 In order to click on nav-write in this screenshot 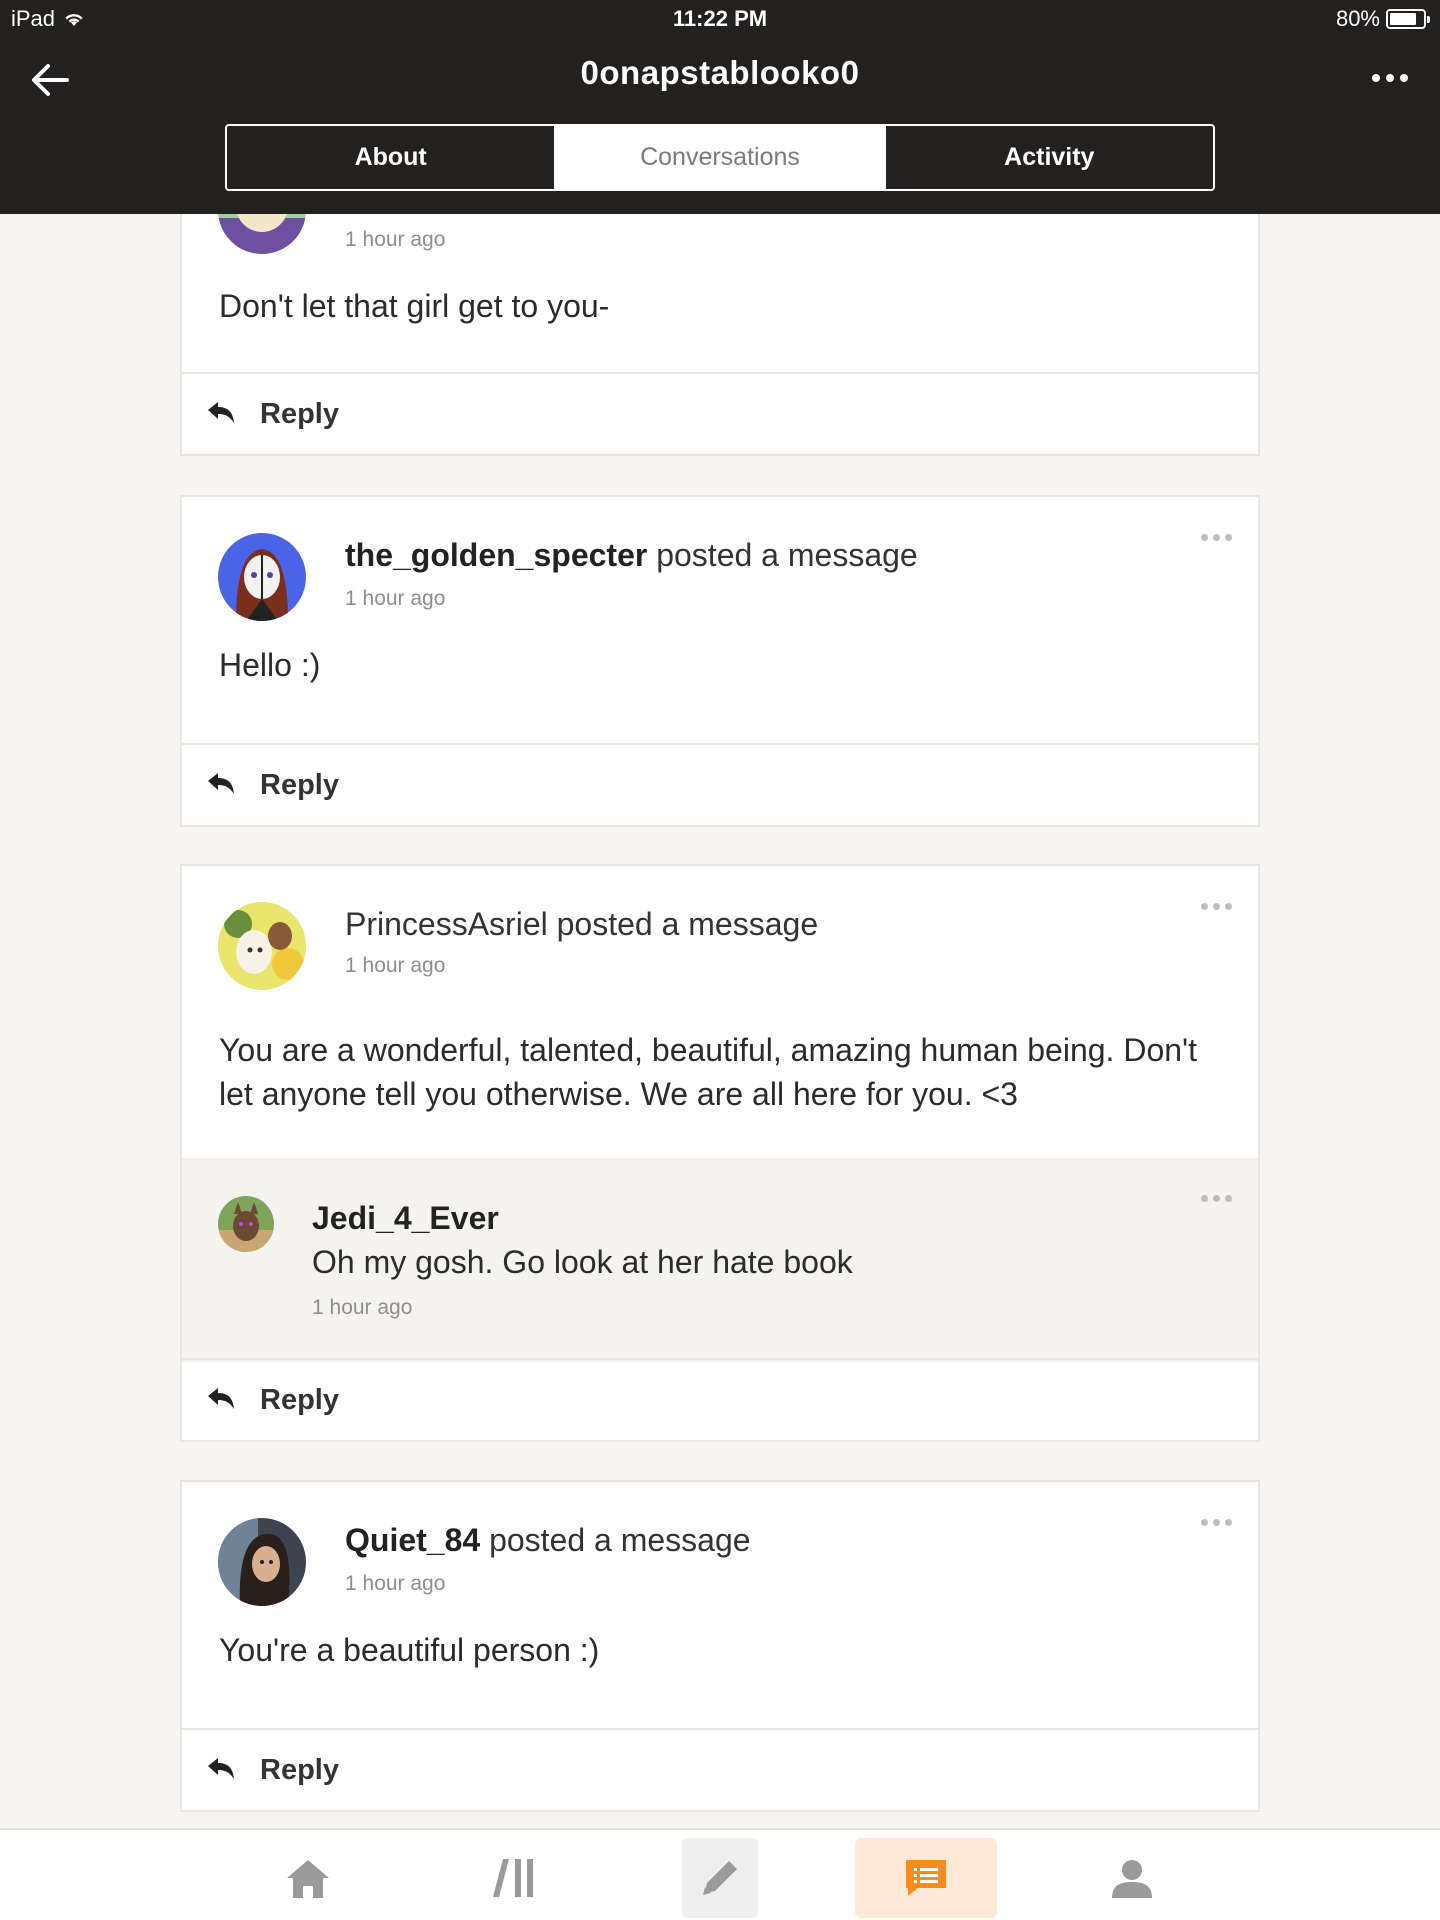, I will do `click(720, 1878)`.